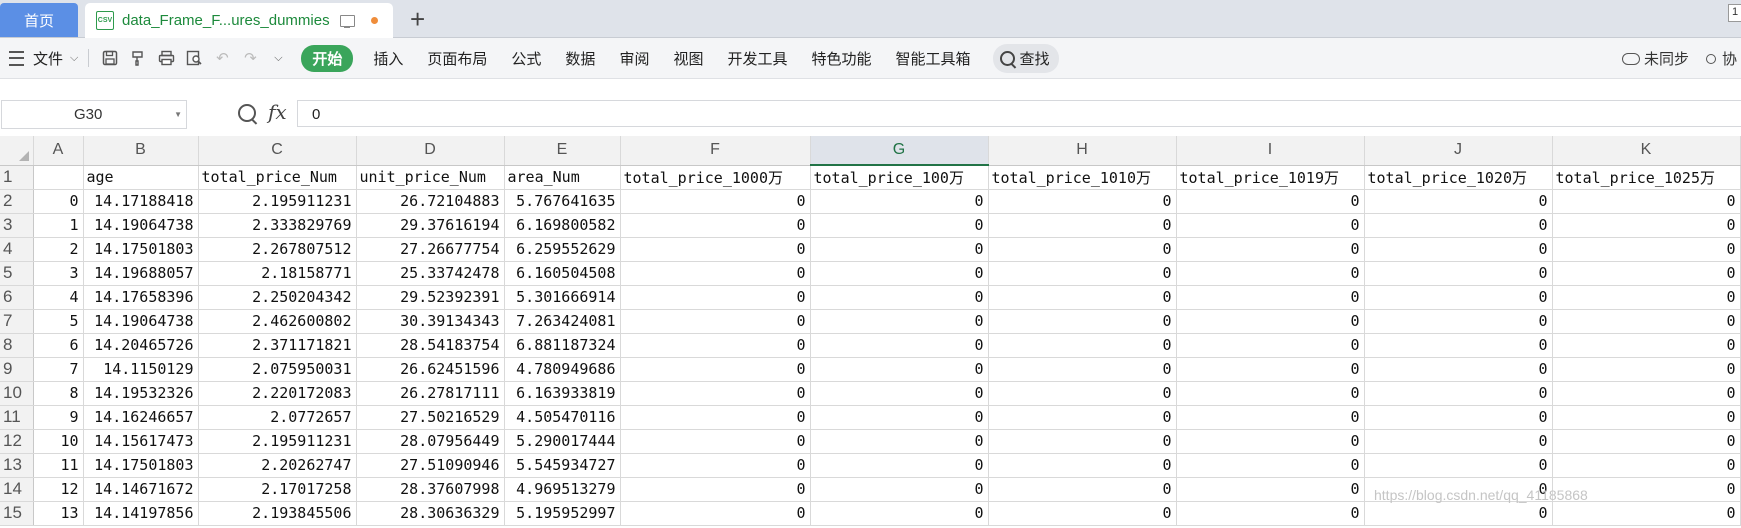 The height and width of the screenshot is (528, 1741). I want to click on select-all-corner, so click(17, 151).